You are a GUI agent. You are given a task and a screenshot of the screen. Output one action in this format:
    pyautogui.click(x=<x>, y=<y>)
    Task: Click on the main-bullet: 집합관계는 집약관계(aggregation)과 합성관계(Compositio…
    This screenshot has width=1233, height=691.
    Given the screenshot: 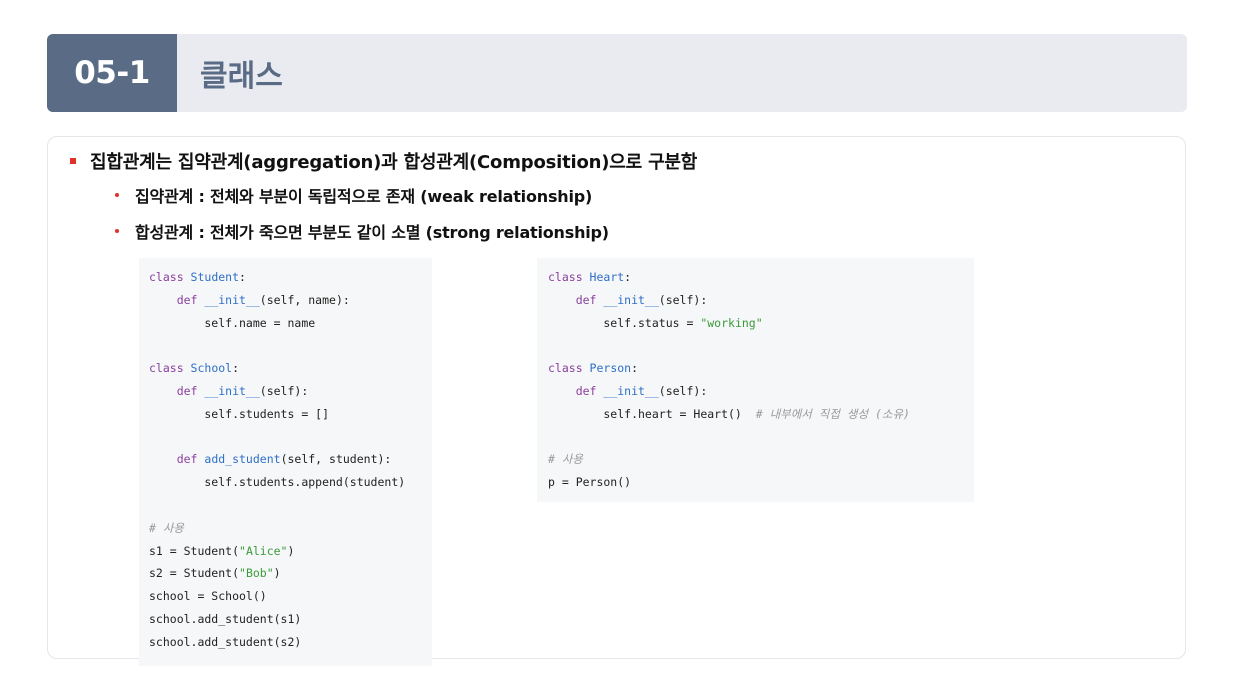 What is the action you would take?
    pyautogui.click(x=383, y=161)
    